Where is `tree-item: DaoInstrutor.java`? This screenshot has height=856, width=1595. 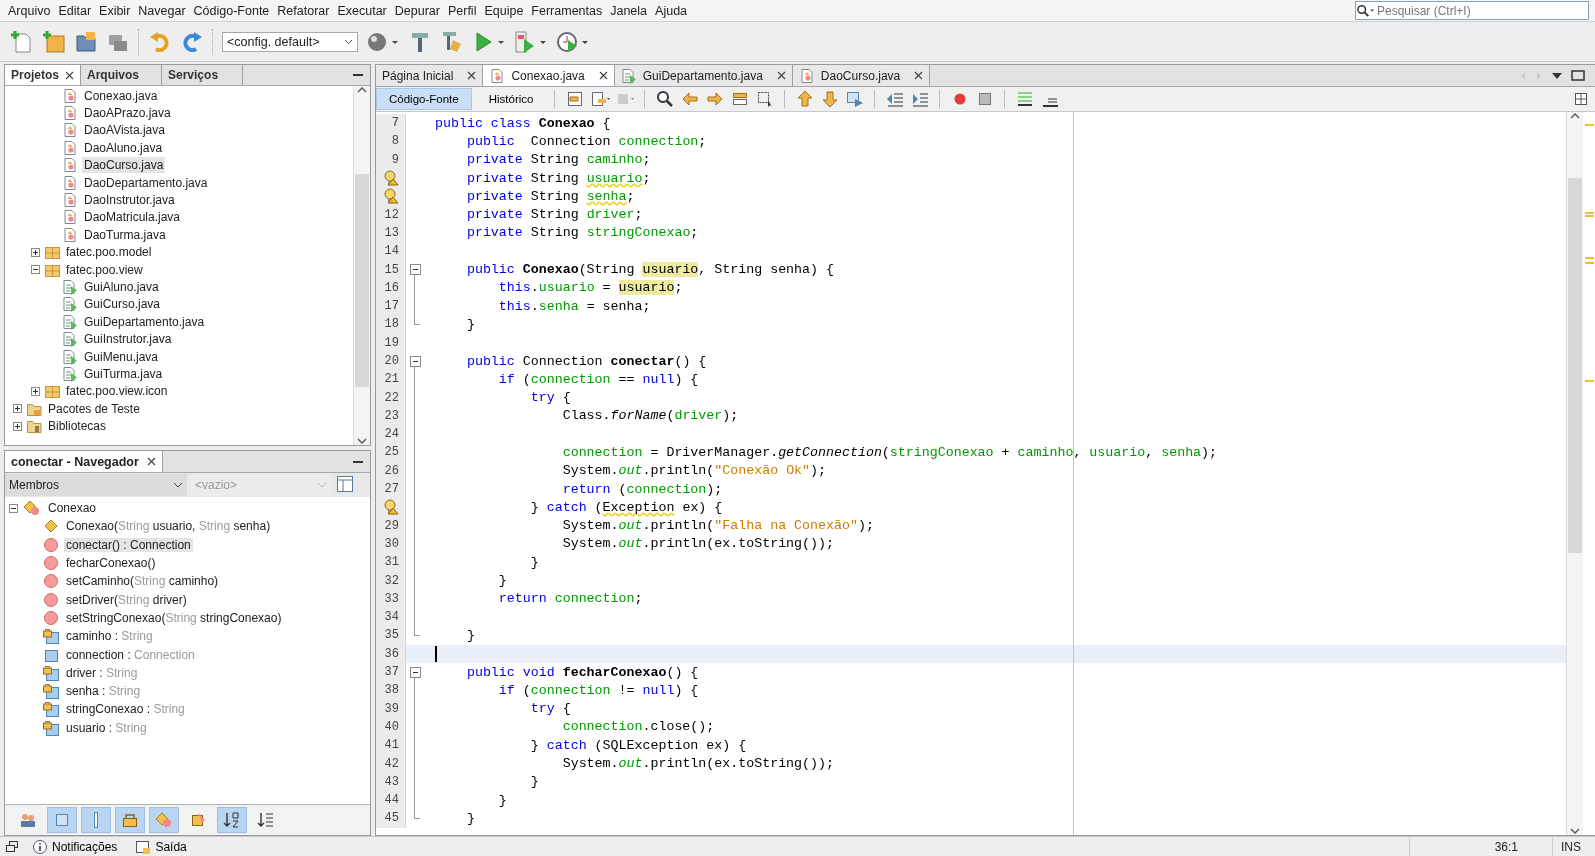
tree-item: DaoInstrutor.java is located at coordinates (129, 200).